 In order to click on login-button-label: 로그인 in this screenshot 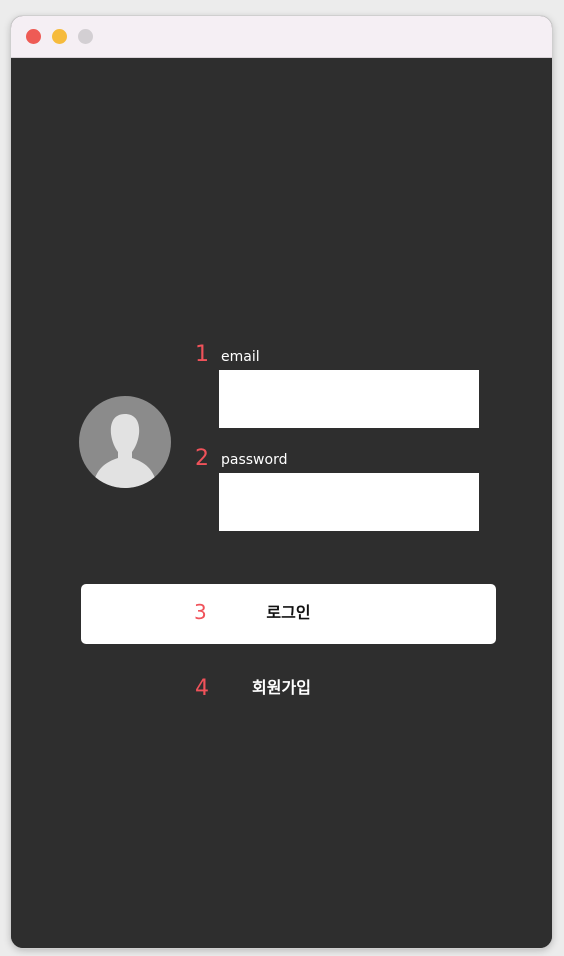, I will do `click(288, 612)`.